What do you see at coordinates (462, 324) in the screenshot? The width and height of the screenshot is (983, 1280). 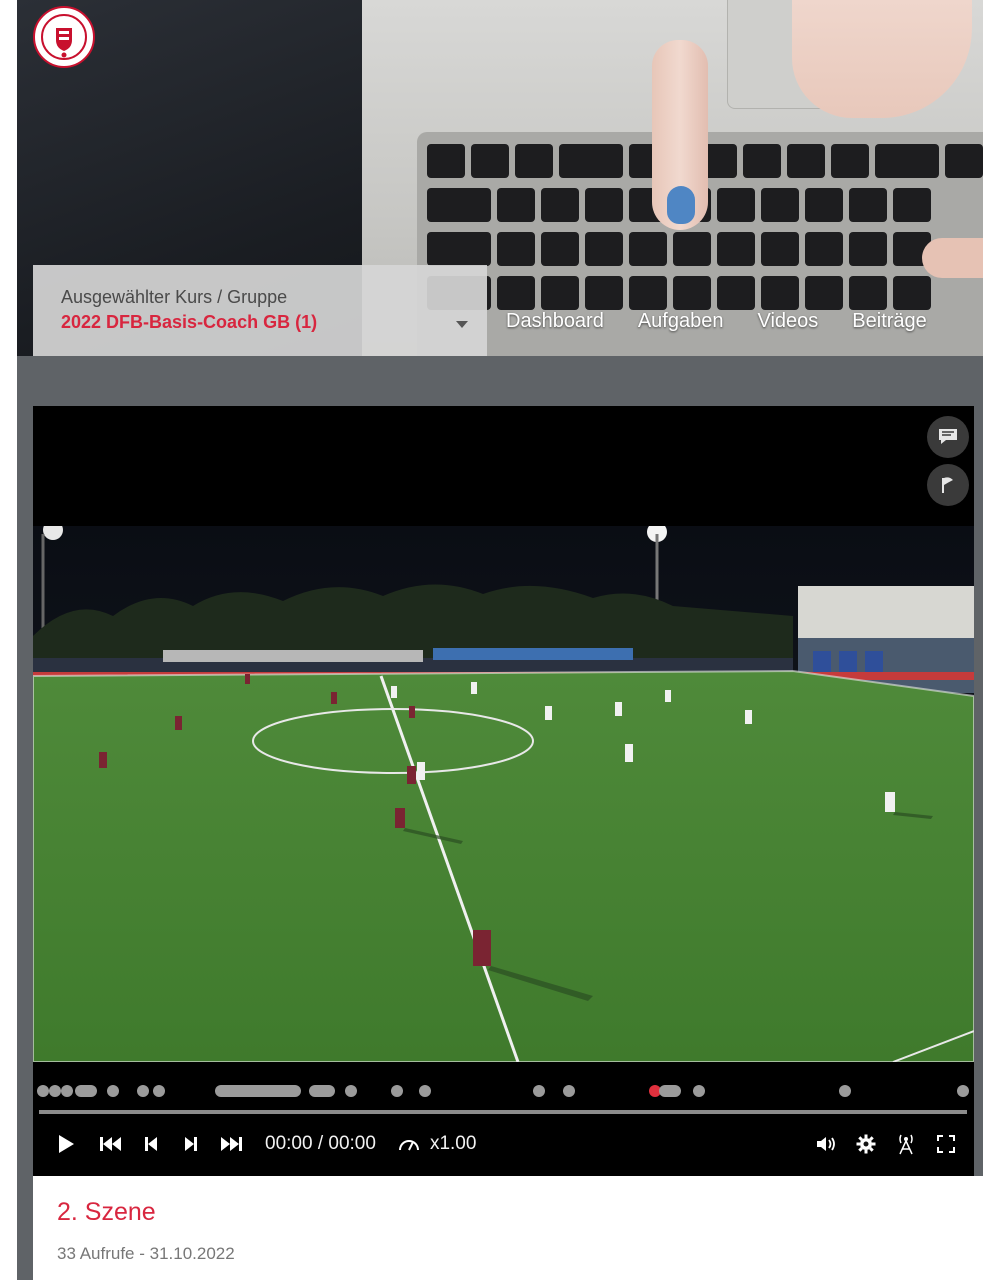 I see `chevron-down-icon` at bounding box center [462, 324].